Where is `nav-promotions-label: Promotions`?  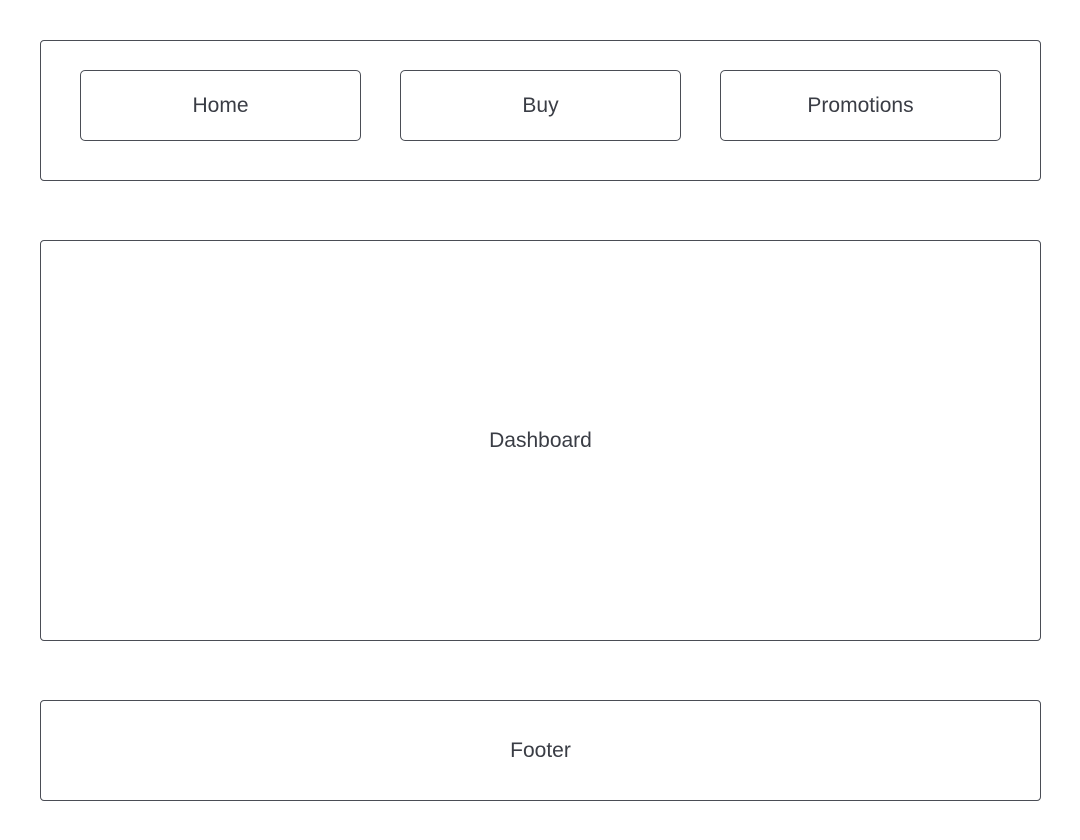 nav-promotions-label: Promotions is located at coordinates (860, 105).